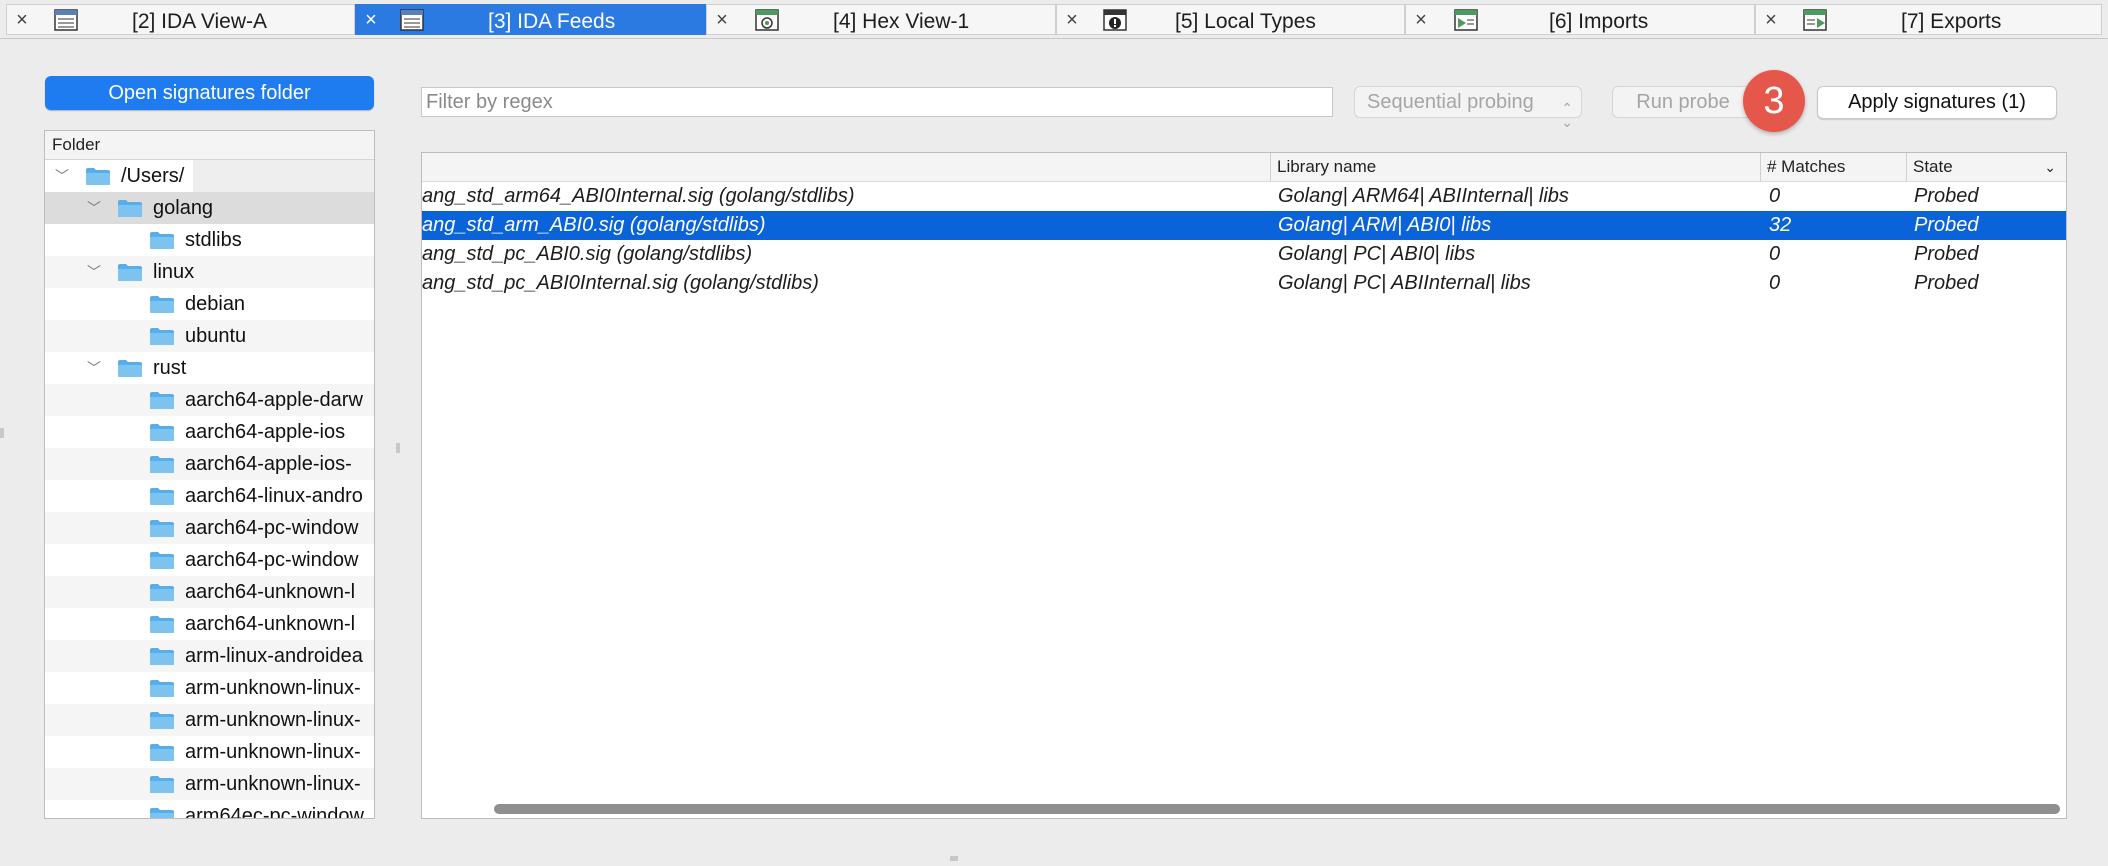 Image resolution: width=2108 pixels, height=866 pixels. I want to click on cell-file: ang_std_arm_ABI0.sig (golang/stdlibs), so click(594, 225).